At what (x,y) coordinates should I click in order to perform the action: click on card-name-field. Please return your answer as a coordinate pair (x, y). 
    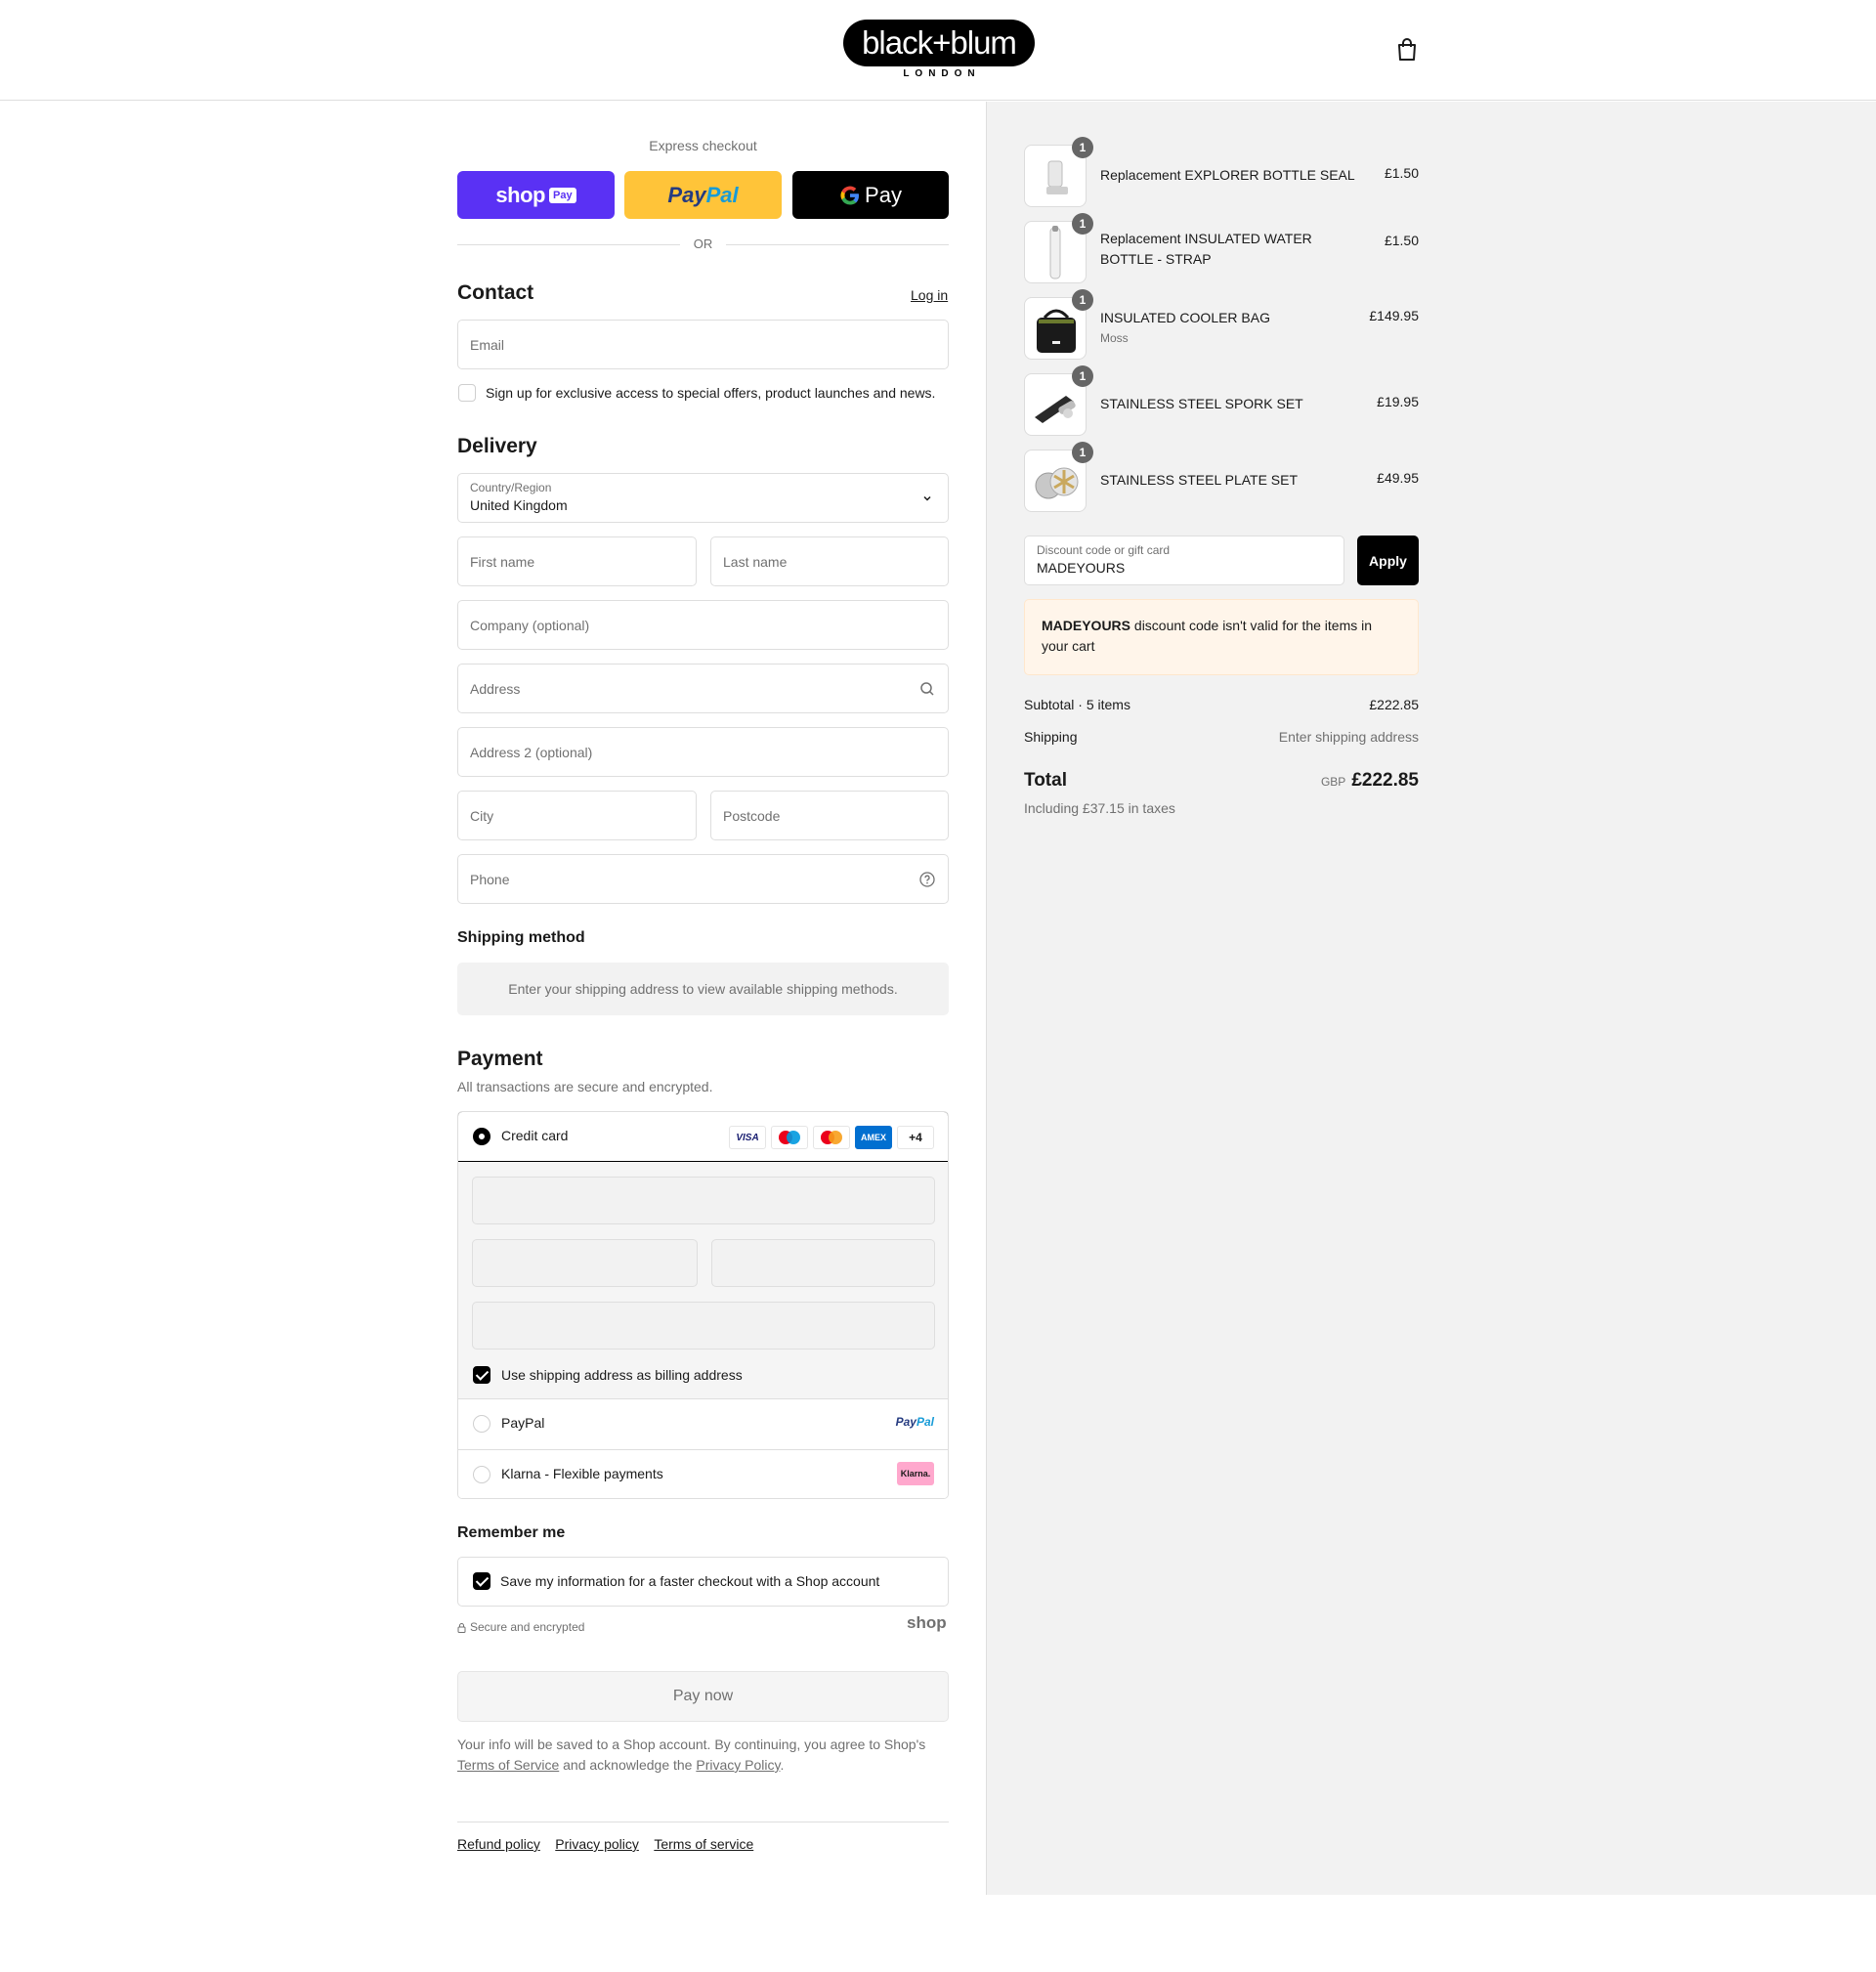
    Looking at the image, I should click on (703, 1326).